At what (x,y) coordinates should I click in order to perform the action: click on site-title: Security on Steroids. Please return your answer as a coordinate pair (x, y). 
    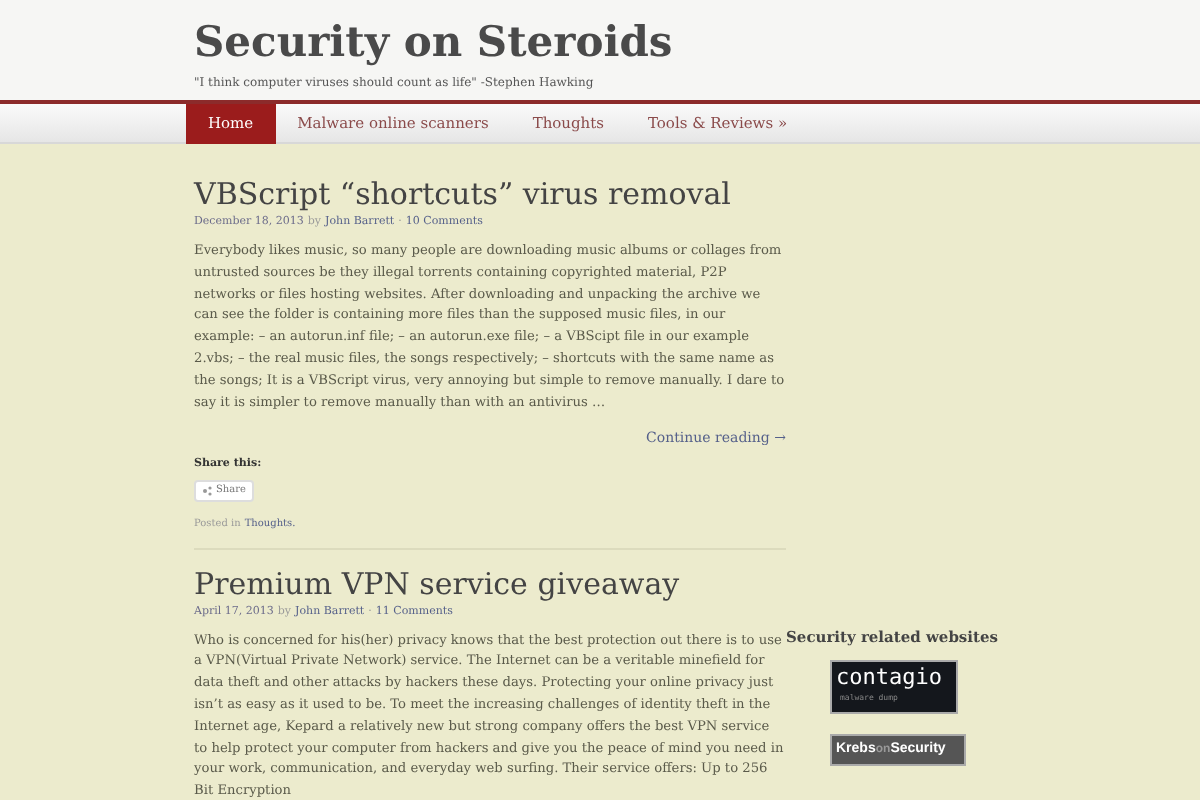
    Looking at the image, I should click on (433, 42).